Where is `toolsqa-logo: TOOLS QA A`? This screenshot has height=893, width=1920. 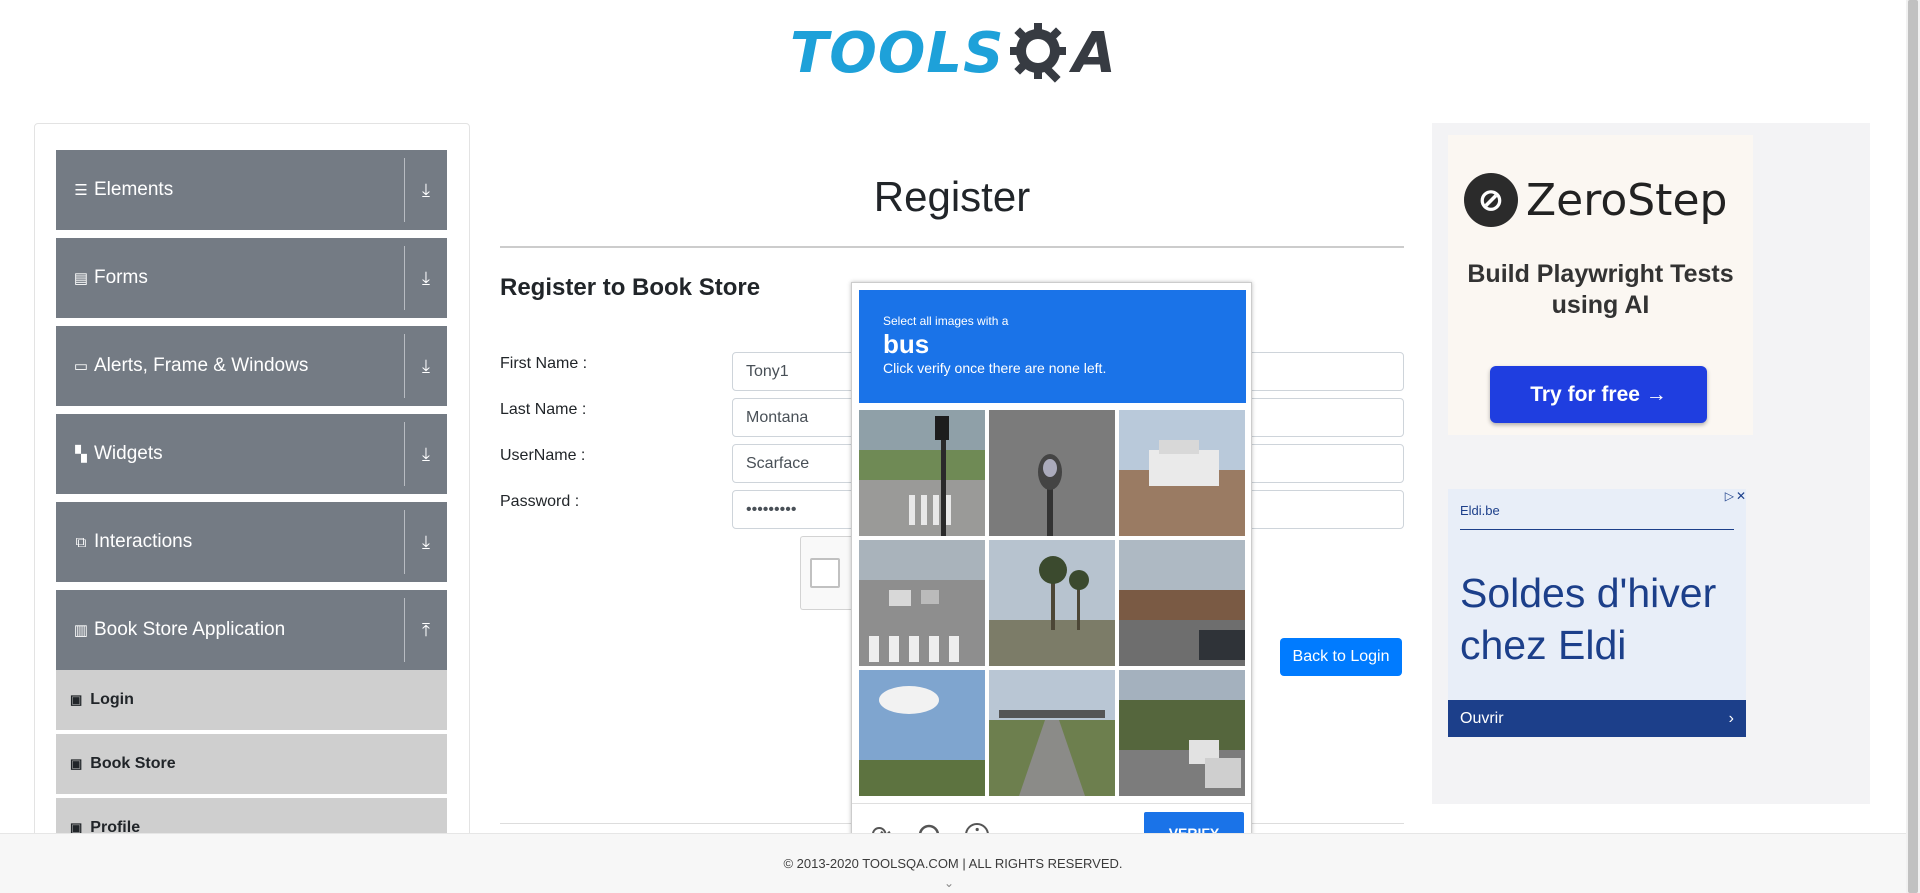 toolsqa-logo: TOOLS QA A is located at coordinates (953, 53).